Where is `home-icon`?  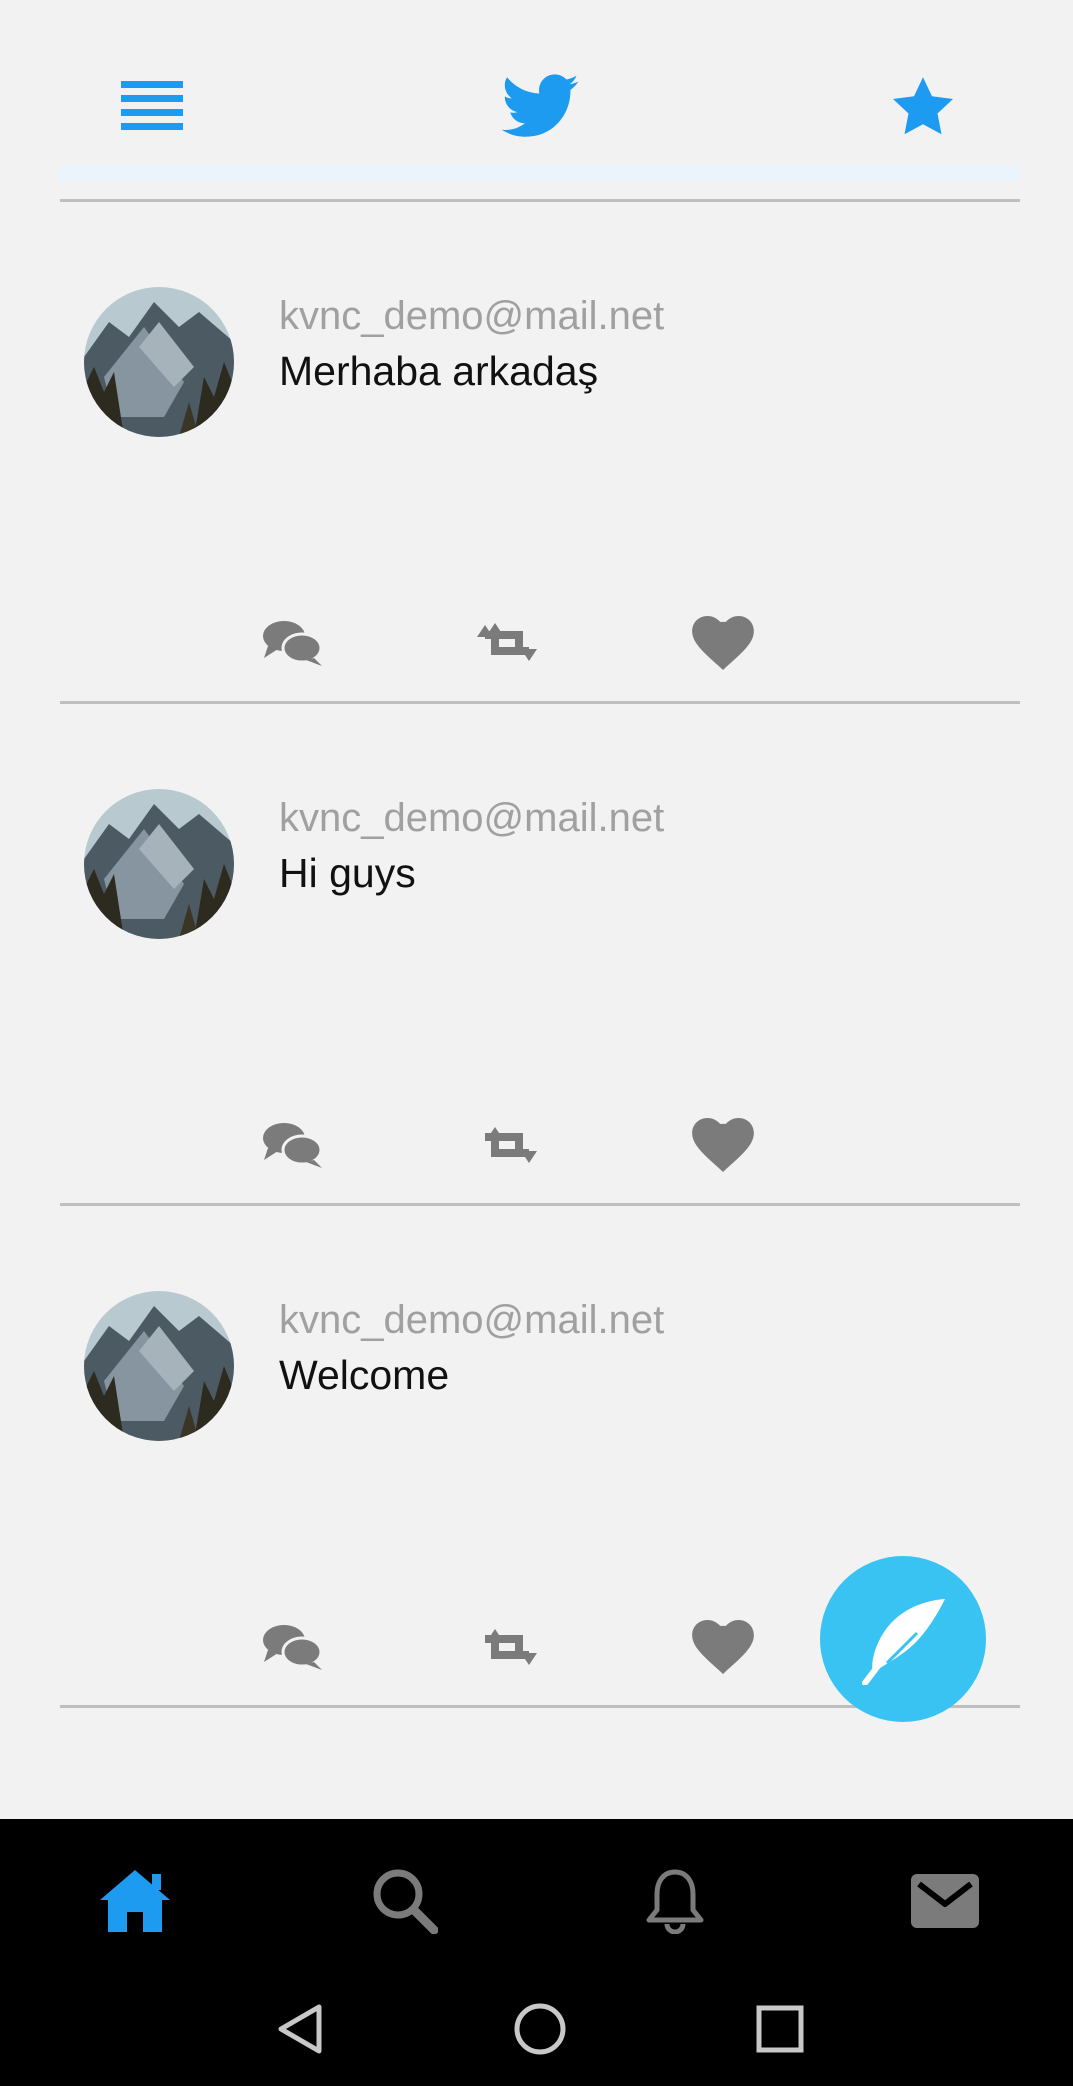 home-icon is located at coordinates (135, 1901).